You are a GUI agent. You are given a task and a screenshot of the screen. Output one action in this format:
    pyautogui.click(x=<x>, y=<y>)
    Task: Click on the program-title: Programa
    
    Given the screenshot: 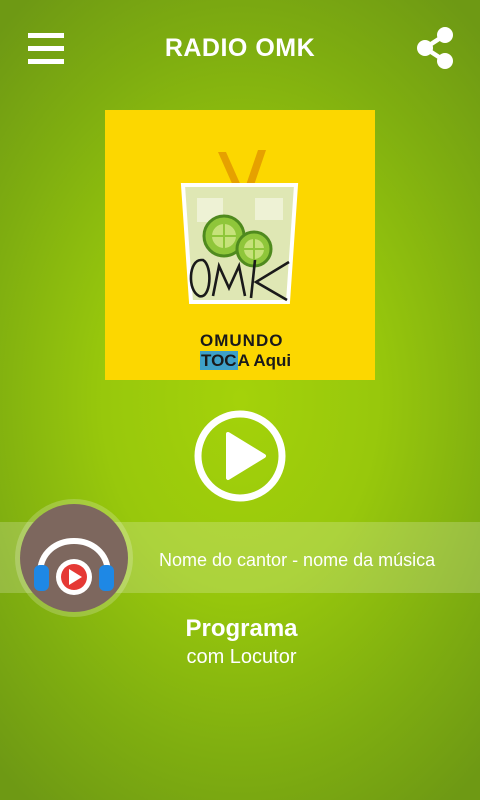 What is the action you would take?
    pyautogui.click(x=241, y=628)
    